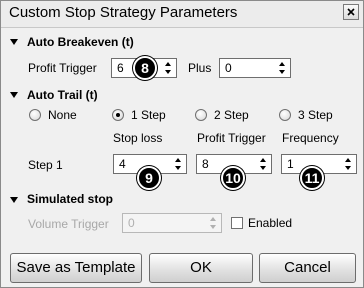  I want to click on collapse-auto-trail-icon, so click(14, 95).